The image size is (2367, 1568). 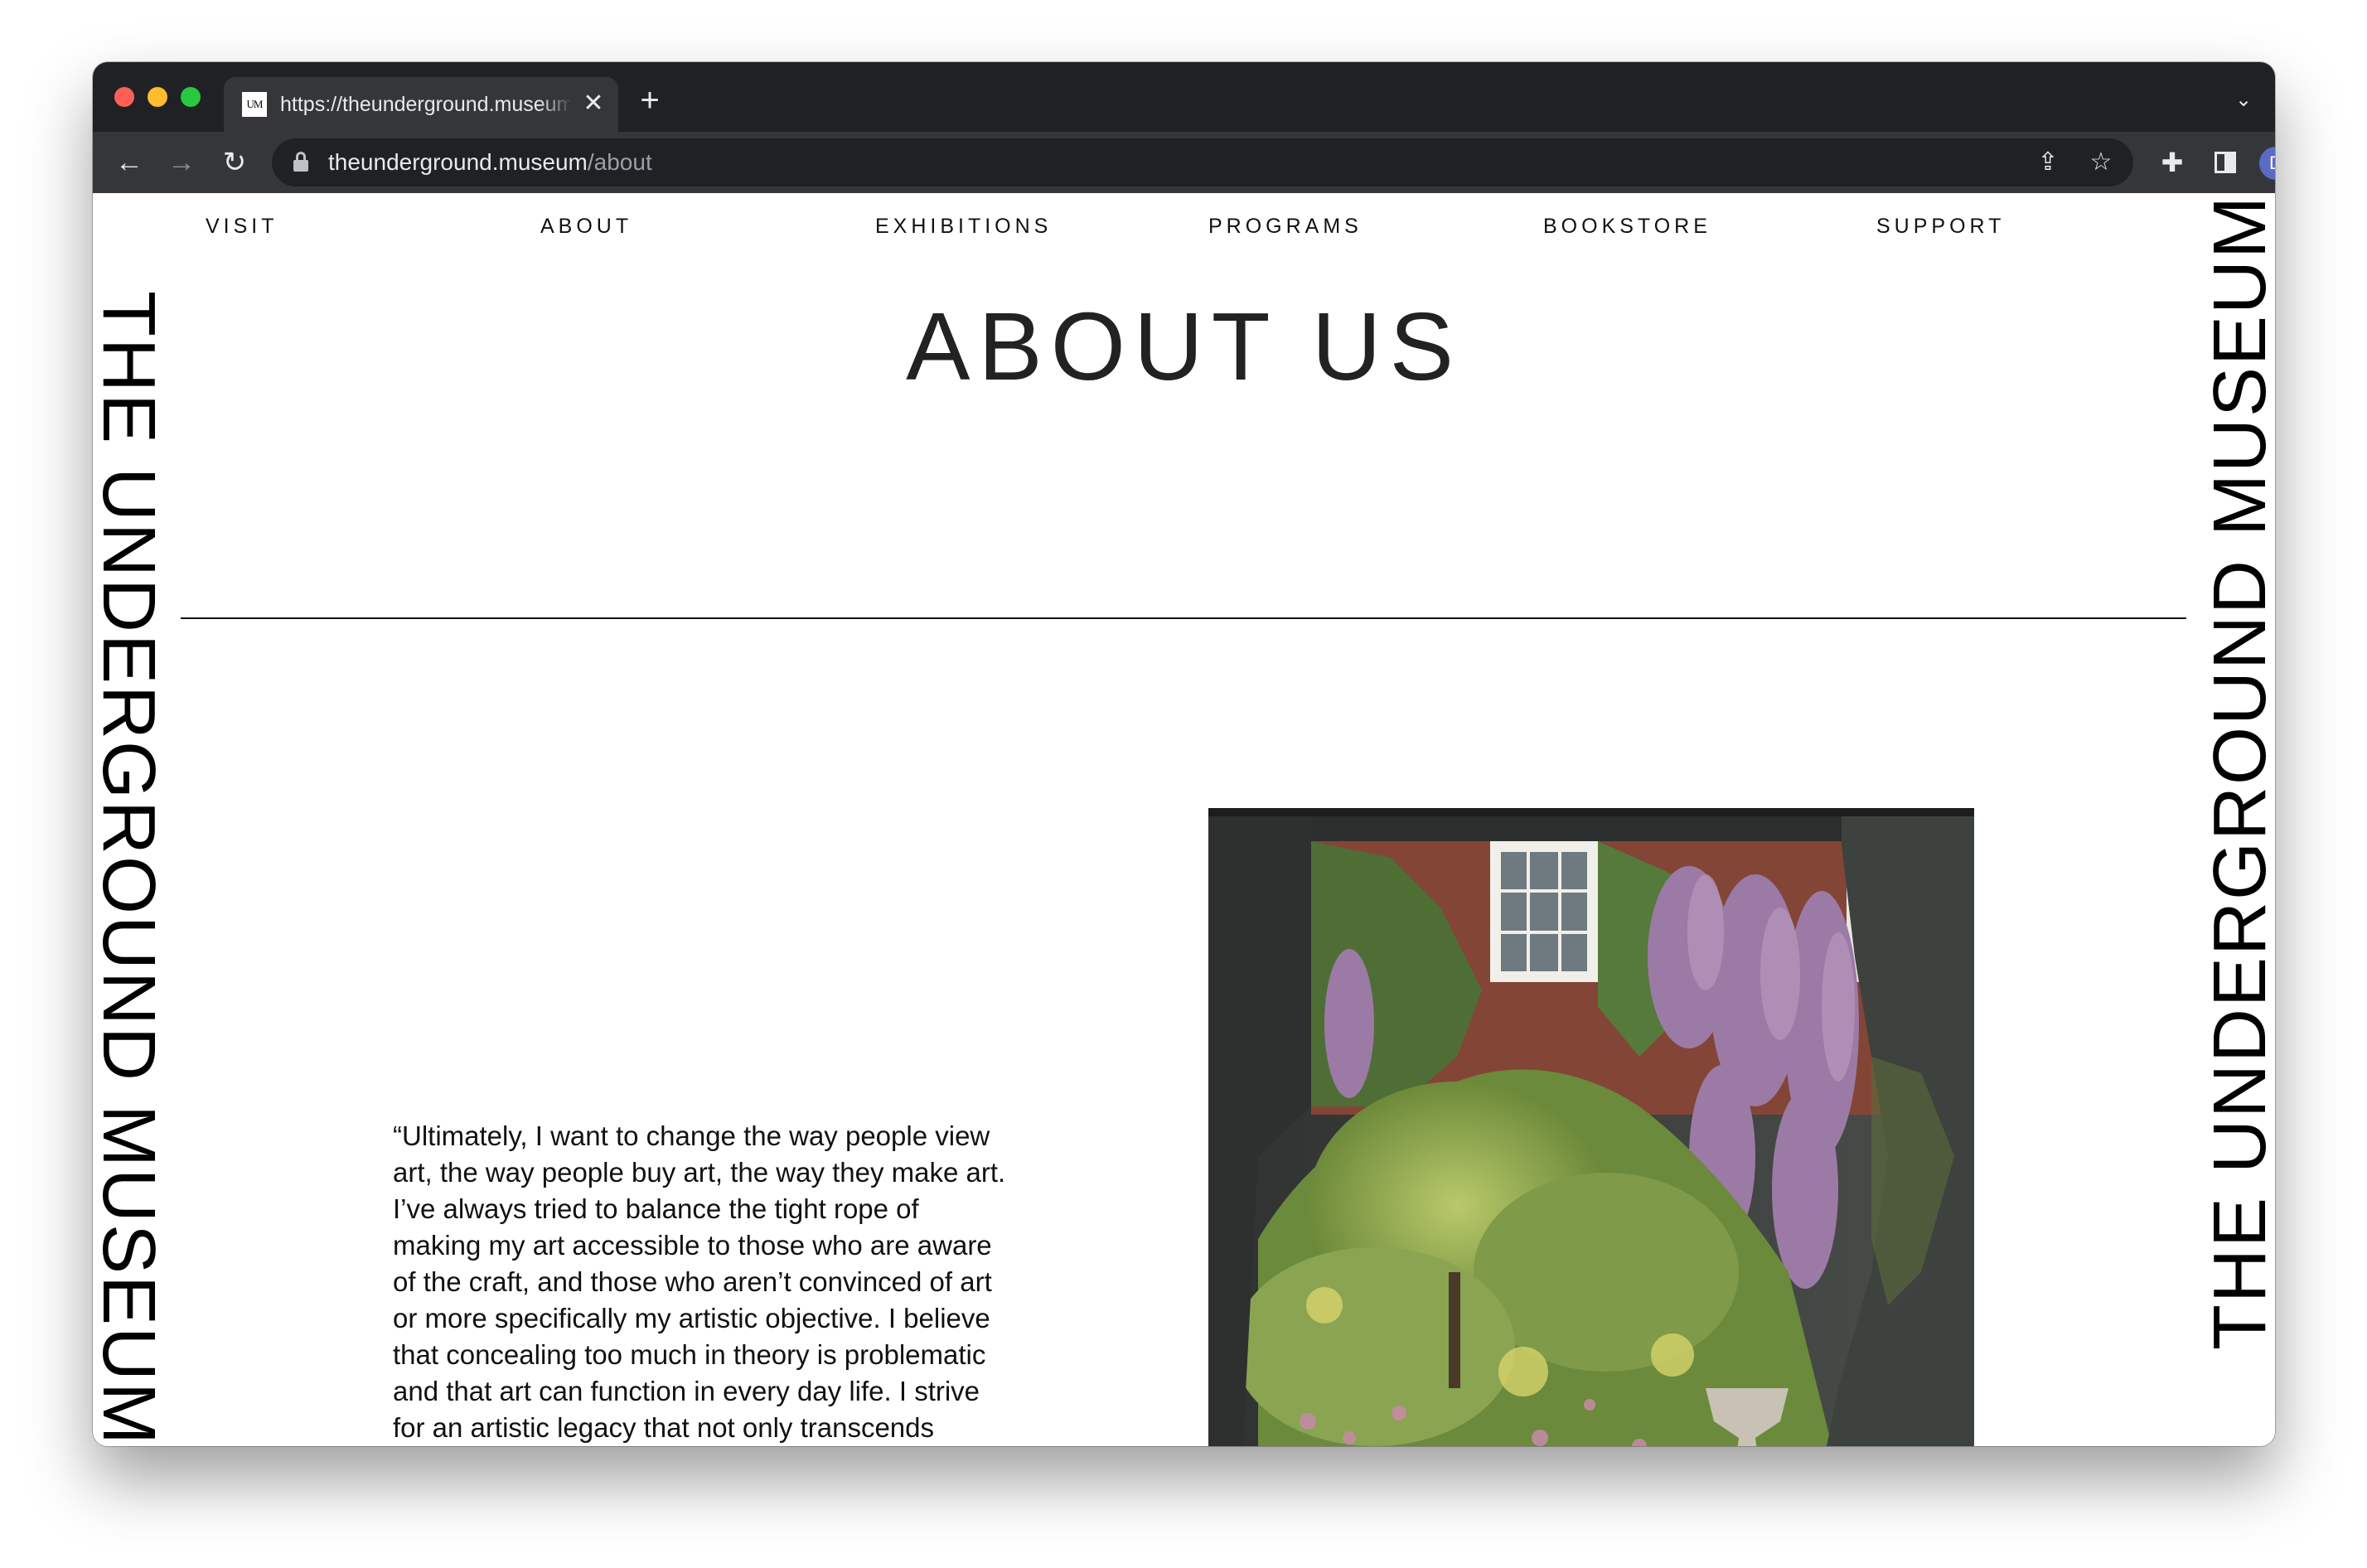 What do you see at coordinates (1184, 346) in the screenshot?
I see `page-title: ABOUT US` at bounding box center [1184, 346].